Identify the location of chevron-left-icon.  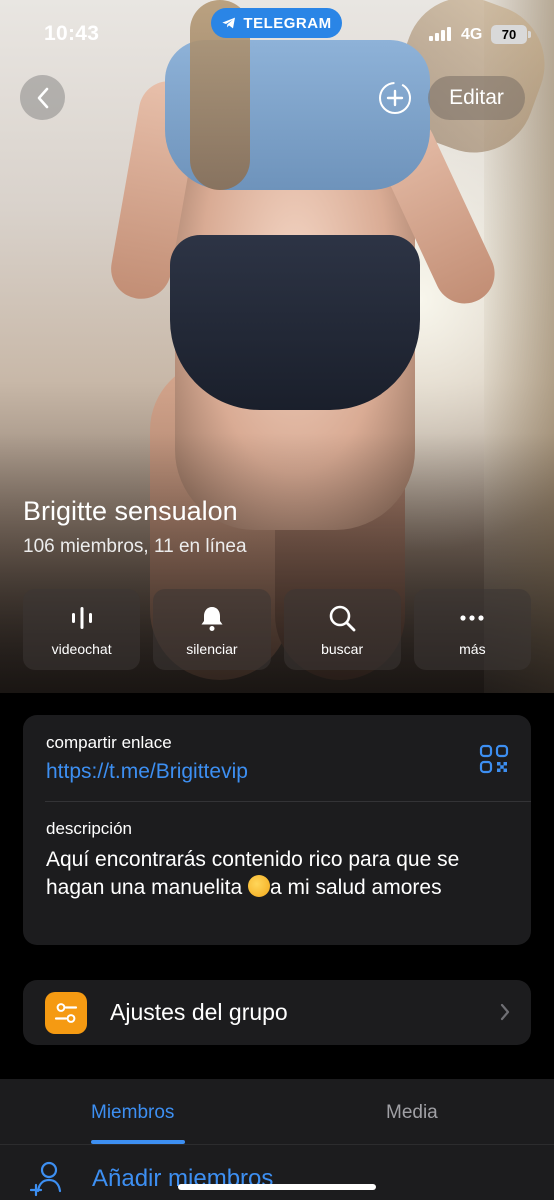
(42, 97).